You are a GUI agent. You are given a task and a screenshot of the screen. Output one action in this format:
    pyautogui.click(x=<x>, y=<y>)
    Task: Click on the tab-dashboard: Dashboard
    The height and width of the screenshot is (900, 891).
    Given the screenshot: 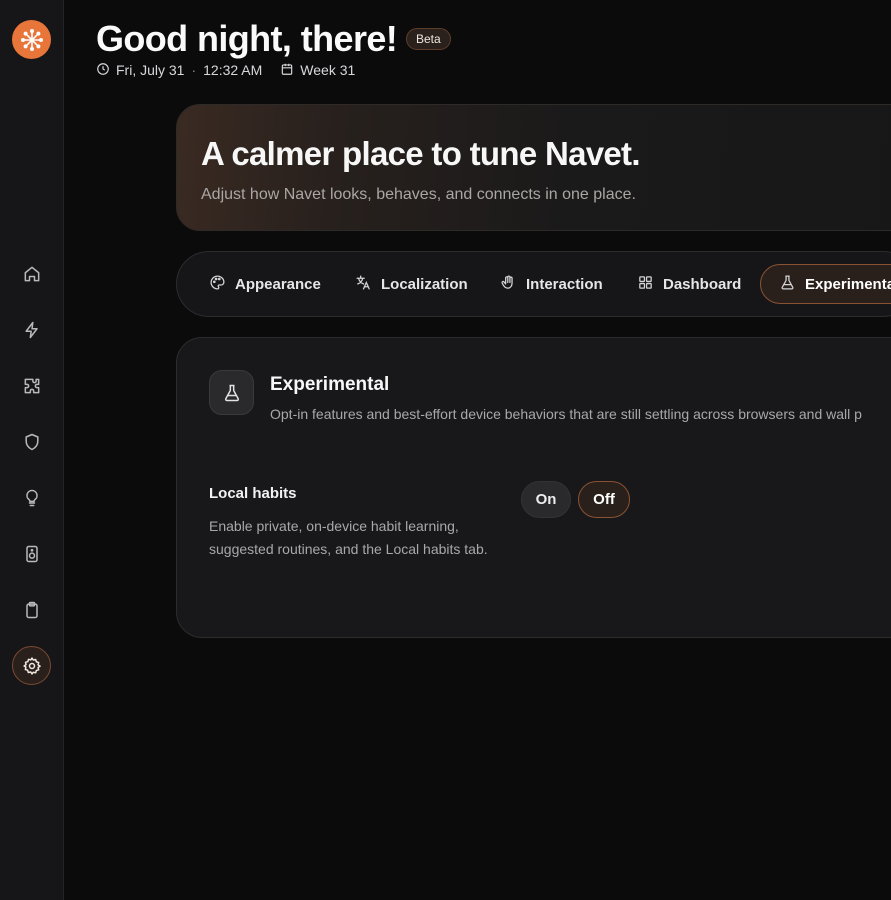 What is the action you would take?
    pyautogui.click(x=689, y=284)
    